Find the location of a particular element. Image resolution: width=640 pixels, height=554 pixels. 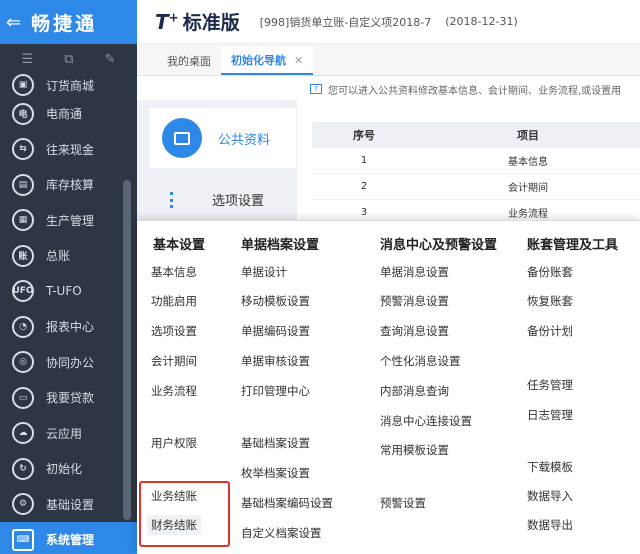

sidebar-item: 账总账 is located at coordinates (68, 256).